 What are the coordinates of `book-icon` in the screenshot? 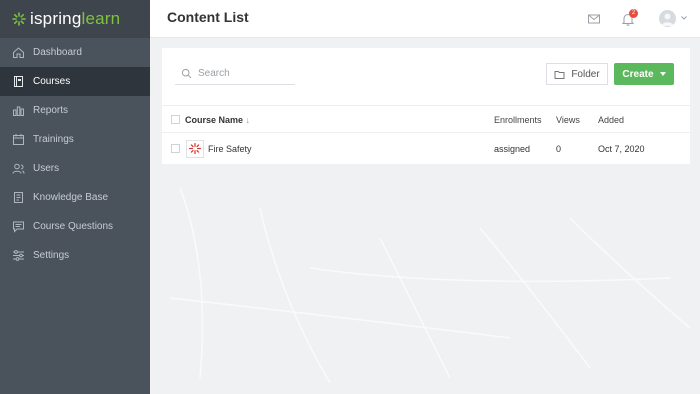 It's located at (18, 81).